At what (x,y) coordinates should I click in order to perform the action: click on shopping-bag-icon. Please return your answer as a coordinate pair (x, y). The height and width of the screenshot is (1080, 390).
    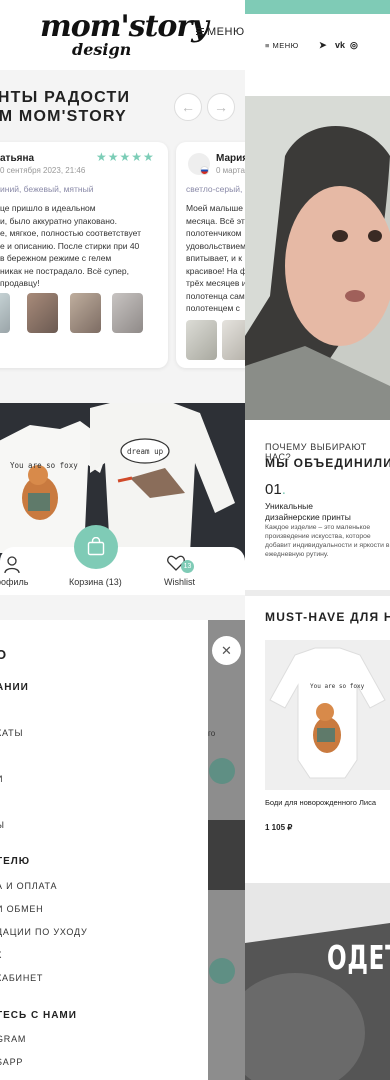
    Looking at the image, I should click on (96, 546).